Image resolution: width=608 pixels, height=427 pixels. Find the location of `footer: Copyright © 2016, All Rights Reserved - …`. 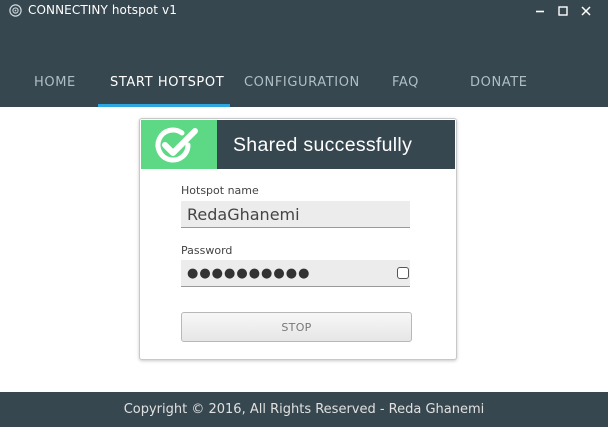

footer: Copyright © 2016, All Rights Reserved - … is located at coordinates (304, 409).